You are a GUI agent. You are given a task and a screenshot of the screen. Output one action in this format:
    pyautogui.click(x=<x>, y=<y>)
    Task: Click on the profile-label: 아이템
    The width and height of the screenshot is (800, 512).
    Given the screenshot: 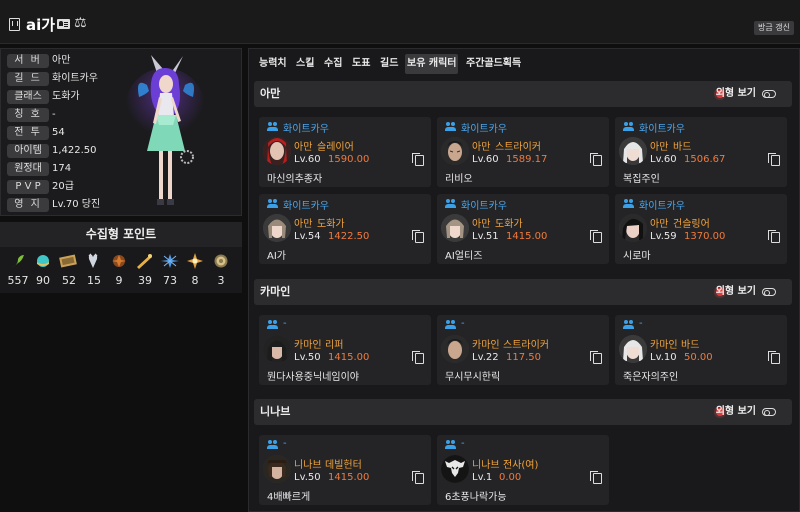 What is the action you would take?
    pyautogui.click(x=28, y=151)
    